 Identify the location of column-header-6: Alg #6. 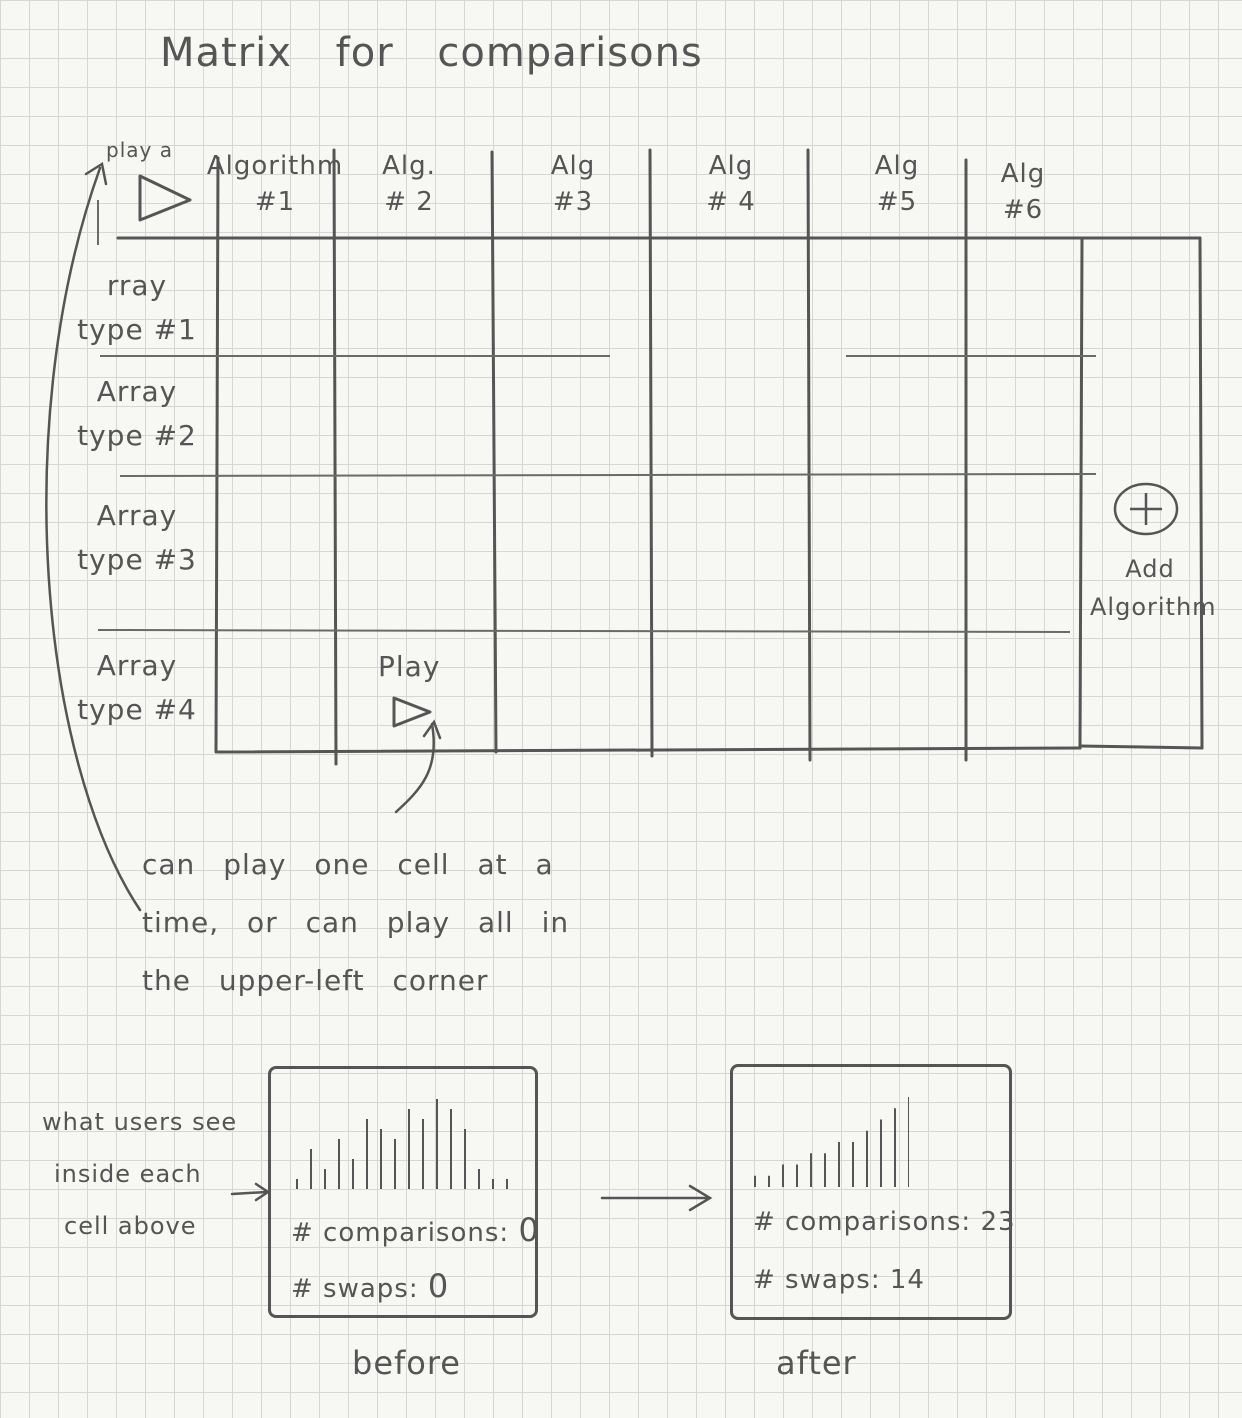
(1023, 192).